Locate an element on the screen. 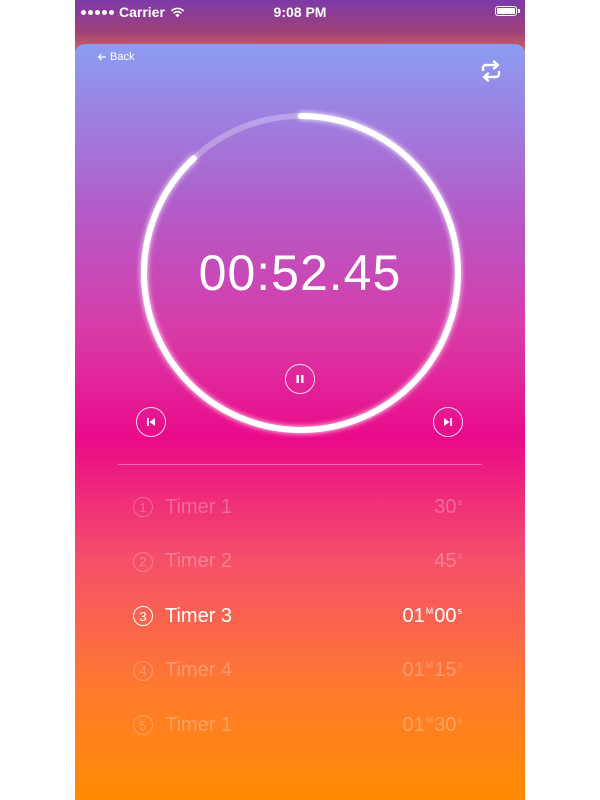  repeat-icon is located at coordinates (491, 71).